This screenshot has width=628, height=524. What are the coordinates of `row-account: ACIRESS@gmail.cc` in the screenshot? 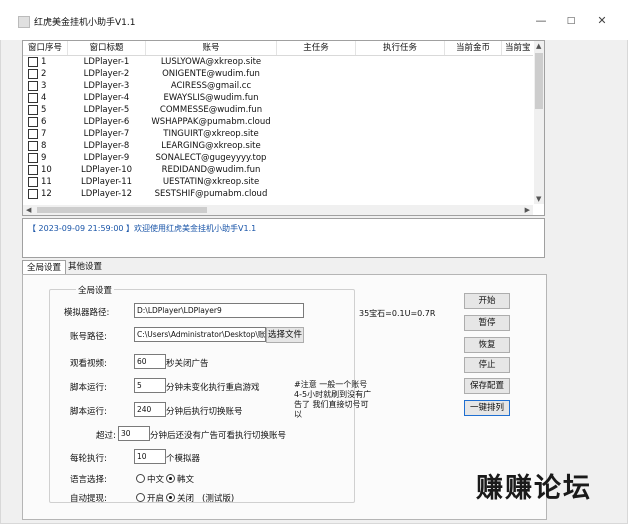 It's located at (211, 86).